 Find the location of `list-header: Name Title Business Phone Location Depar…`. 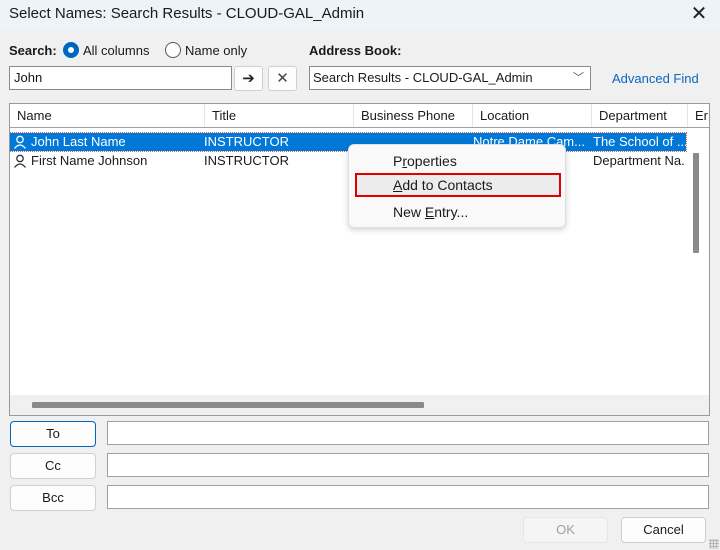

list-header: Name Title Business Phone Location Depar… is located at coordinates (359, 116).